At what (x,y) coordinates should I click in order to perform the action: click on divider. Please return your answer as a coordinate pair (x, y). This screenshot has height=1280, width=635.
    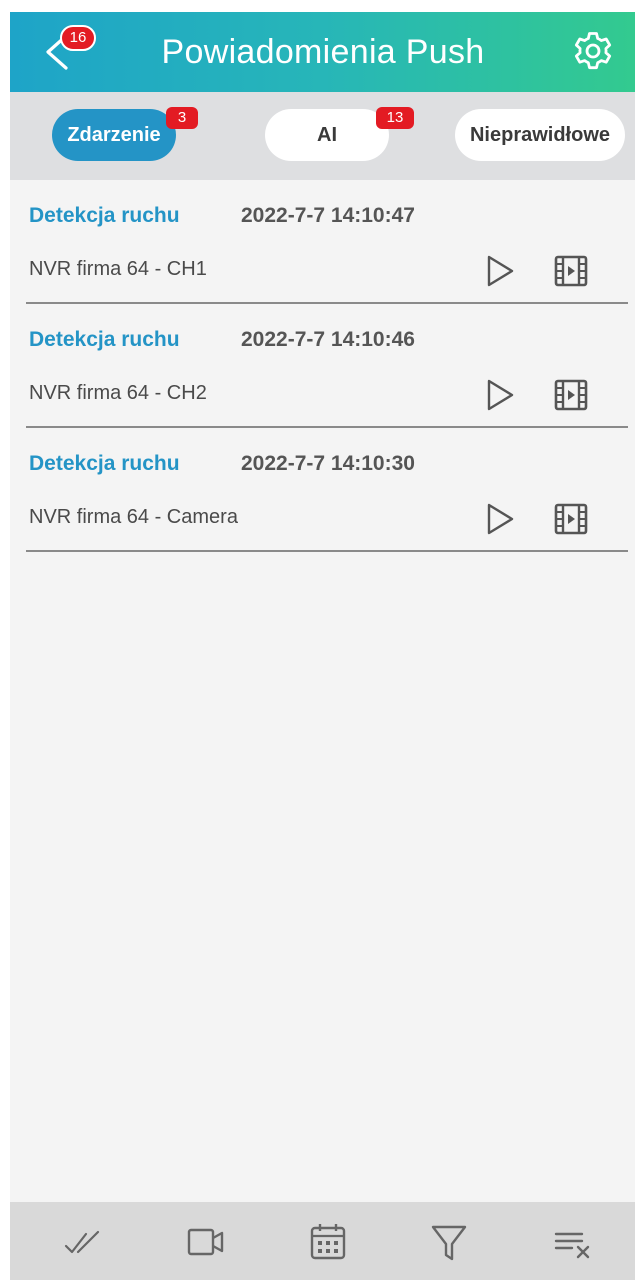
    Looking at the image, I should click on (327, 551).